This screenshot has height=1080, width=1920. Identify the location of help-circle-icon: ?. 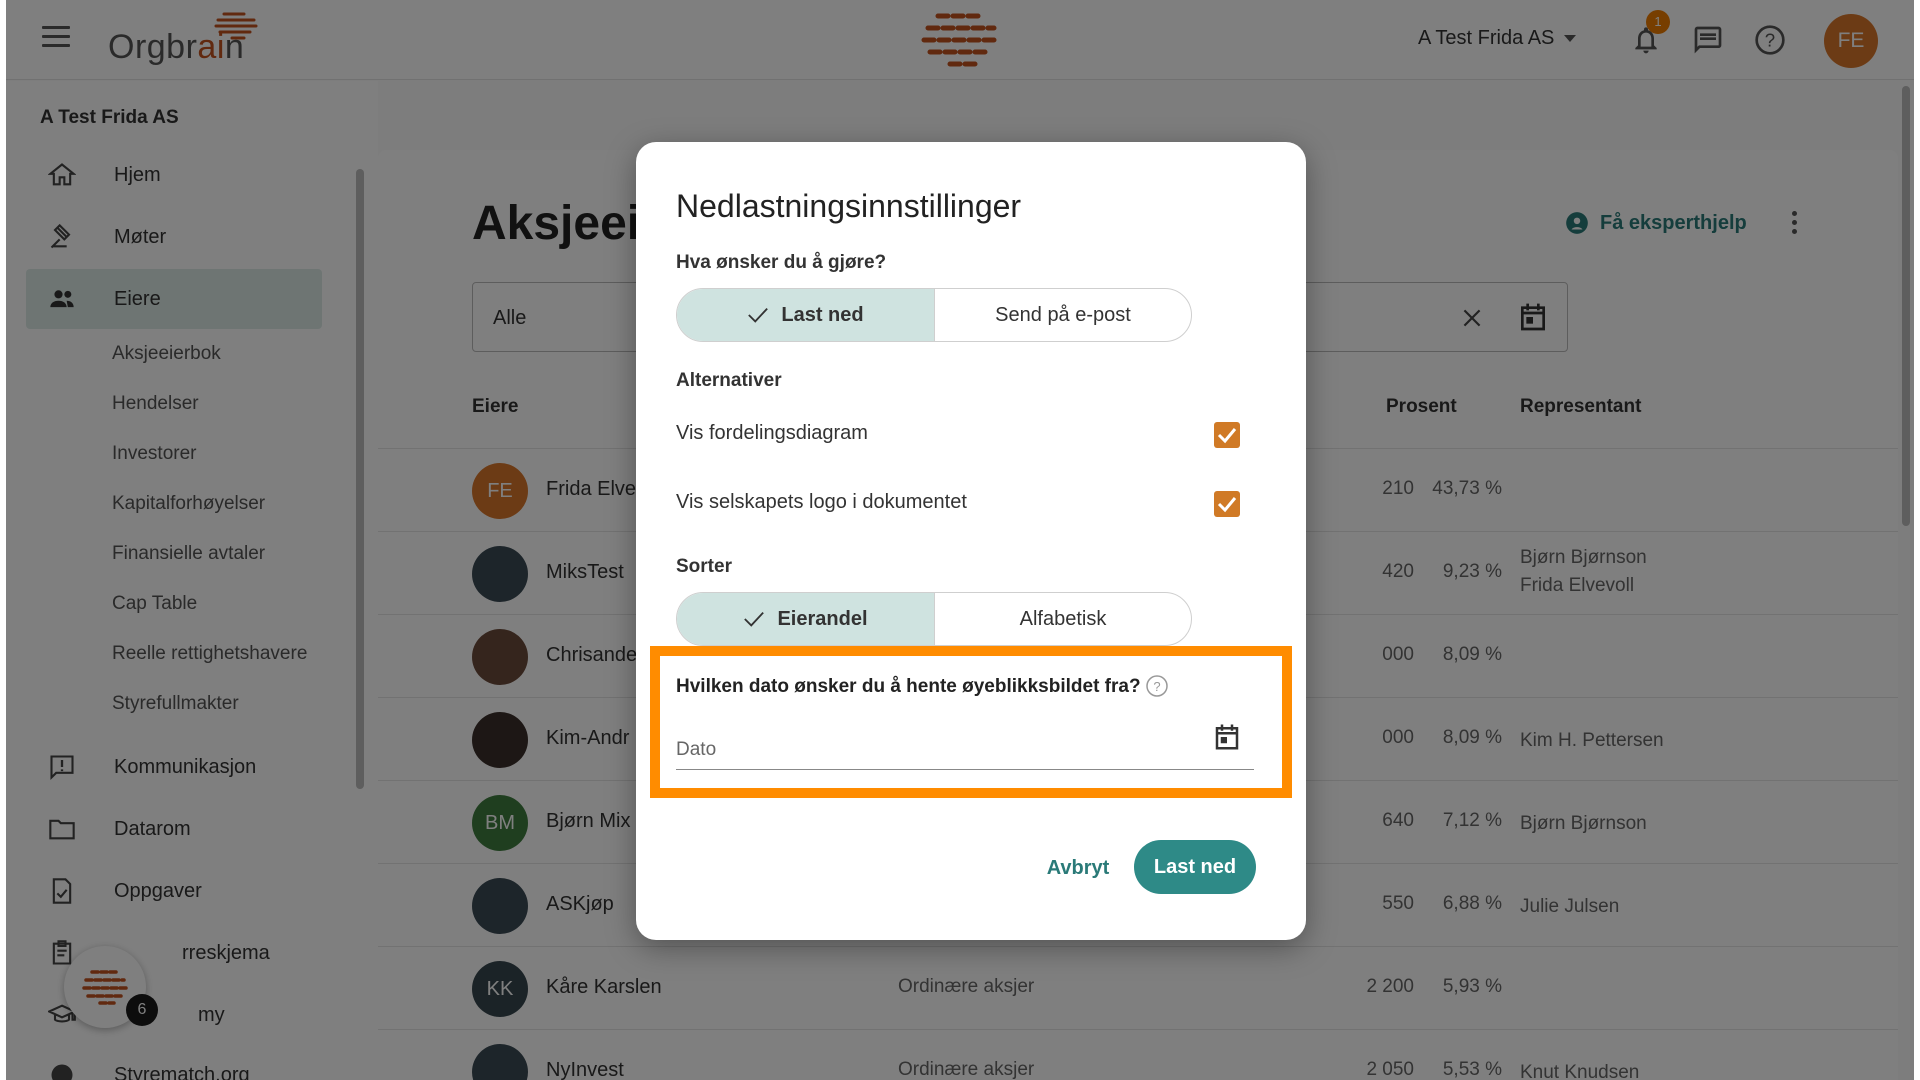
(1157, 686).